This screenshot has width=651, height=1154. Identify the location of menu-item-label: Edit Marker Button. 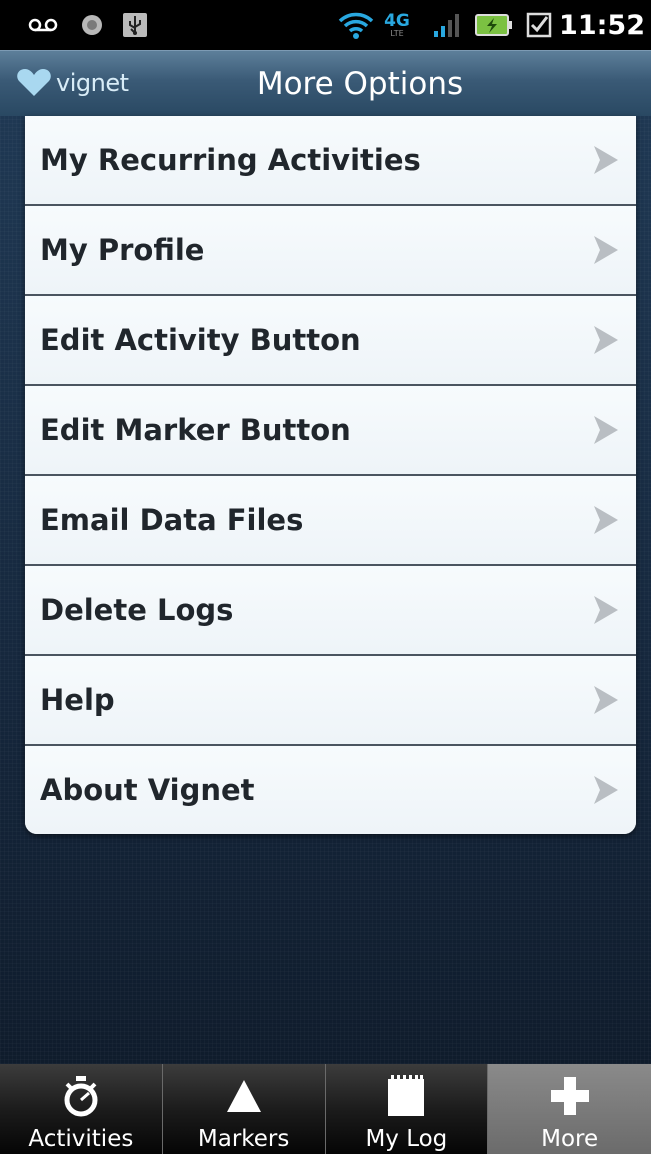
(195, 430).